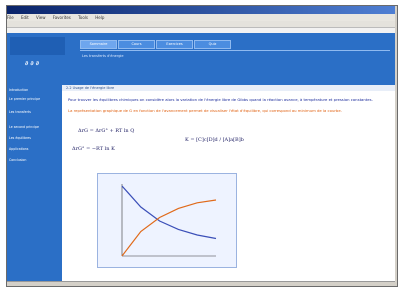 This screenshot has height=291, width=400. What do you see at coordinates (34, 112) in the screenshot?
I see `sidebar-item-transferts: Les transferts` at bounding box center [34, 112].